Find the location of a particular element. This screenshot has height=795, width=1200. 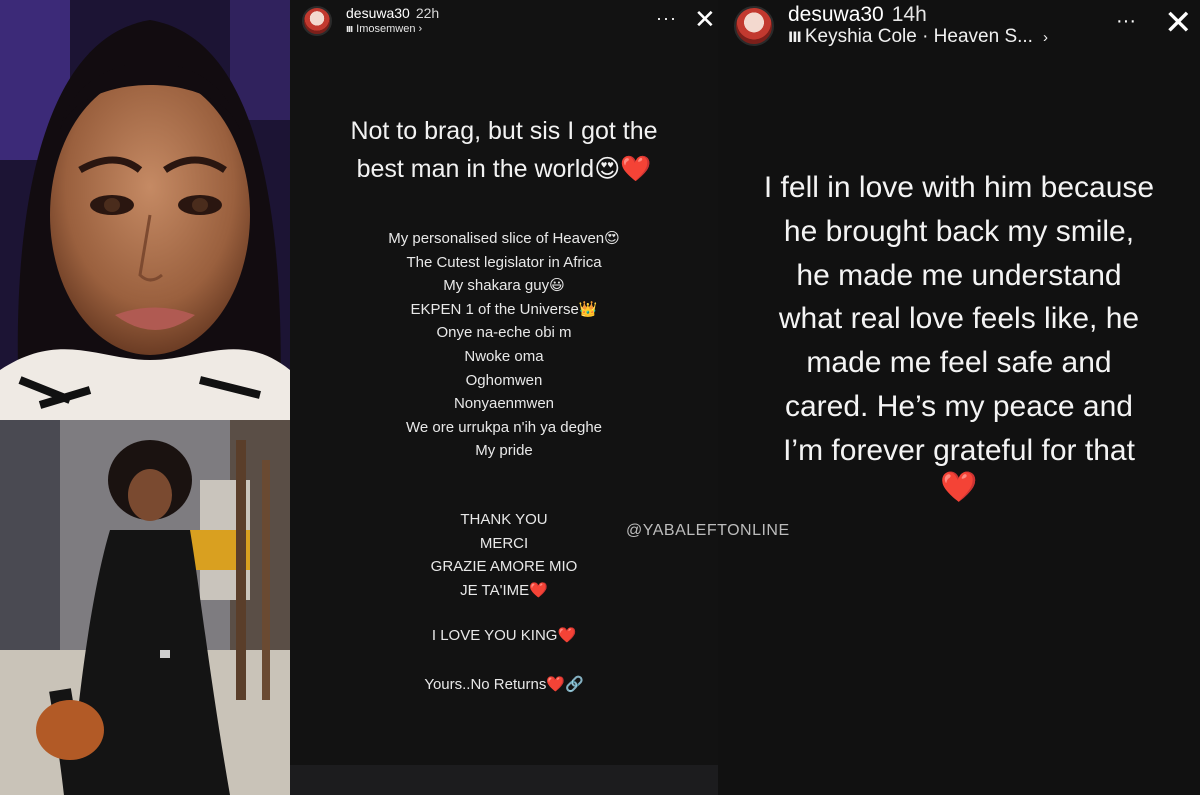

body-line: what real love feels like, he is located at coordinates (959, 319).